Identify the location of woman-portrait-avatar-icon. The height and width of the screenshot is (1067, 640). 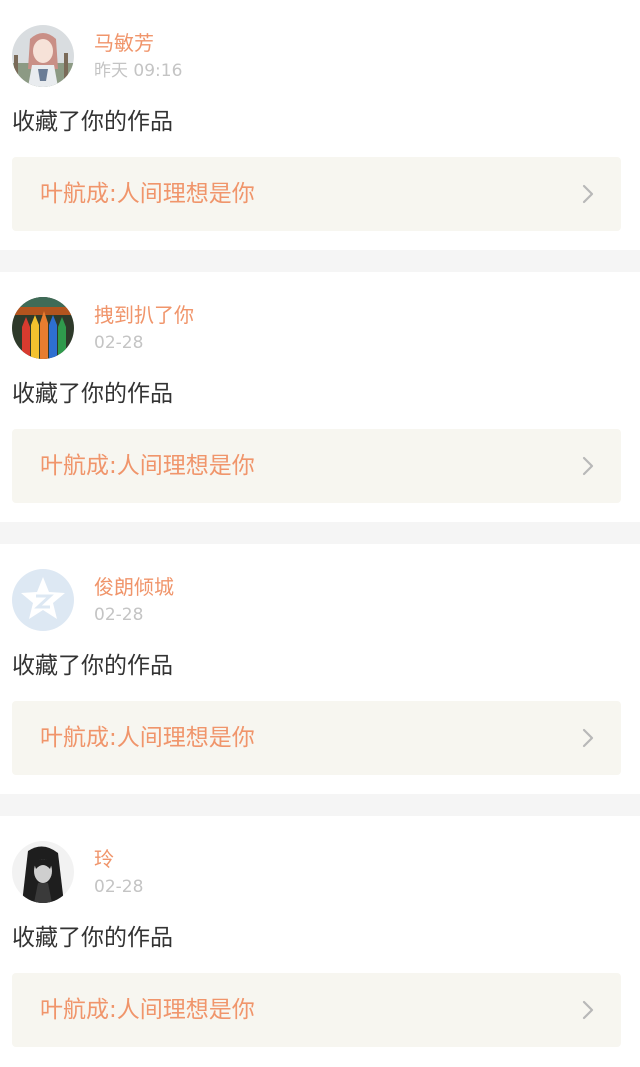
(43, 872).